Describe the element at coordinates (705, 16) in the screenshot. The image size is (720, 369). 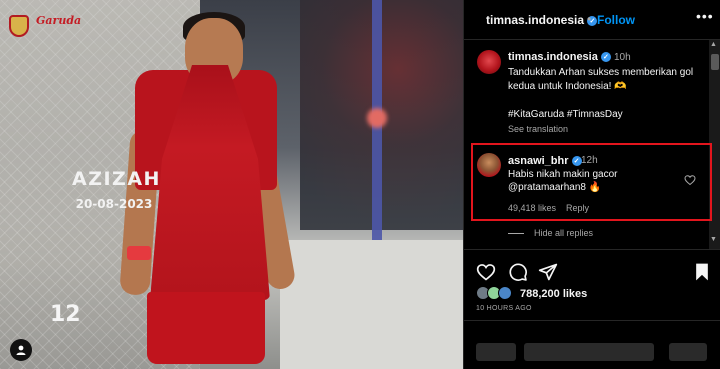
I see `more-options-icon: •••` at that location.